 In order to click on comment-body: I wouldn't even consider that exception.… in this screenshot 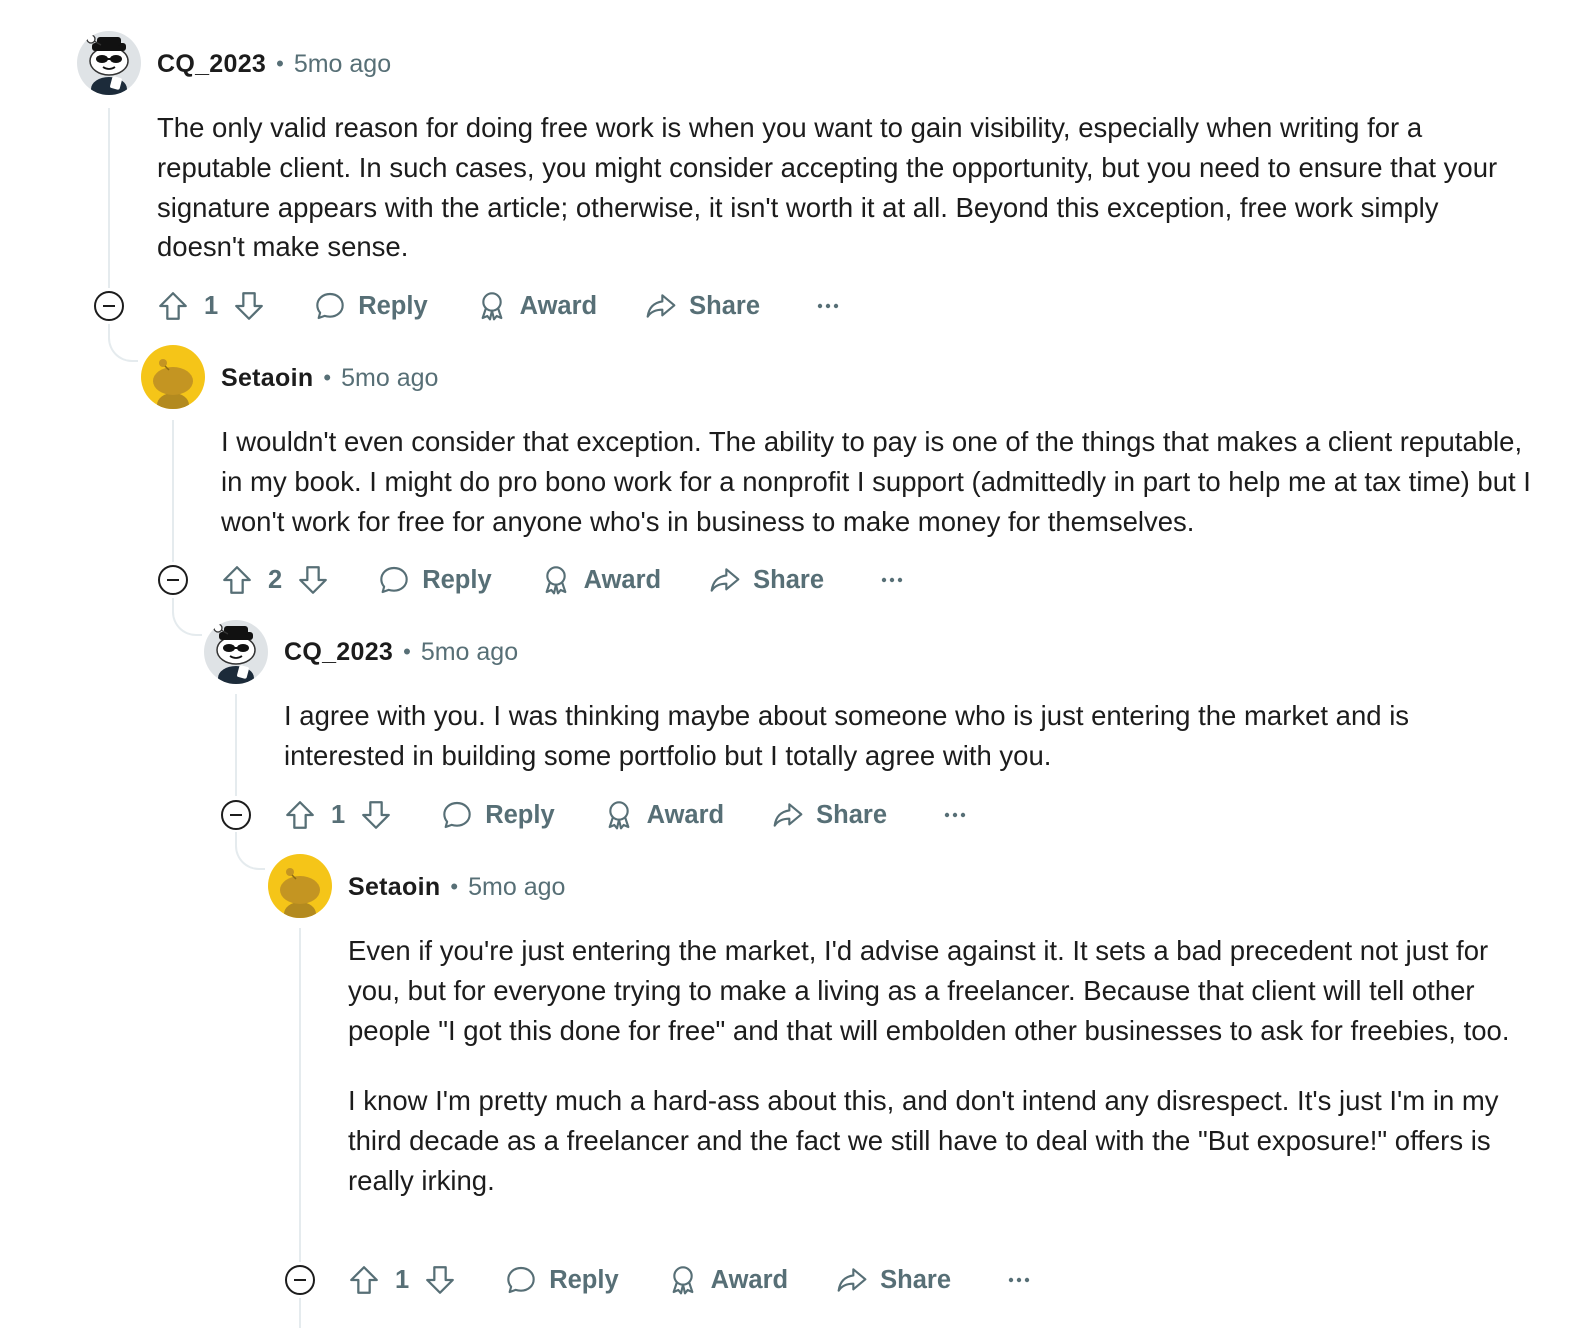, I will do `click(876, 481)`.